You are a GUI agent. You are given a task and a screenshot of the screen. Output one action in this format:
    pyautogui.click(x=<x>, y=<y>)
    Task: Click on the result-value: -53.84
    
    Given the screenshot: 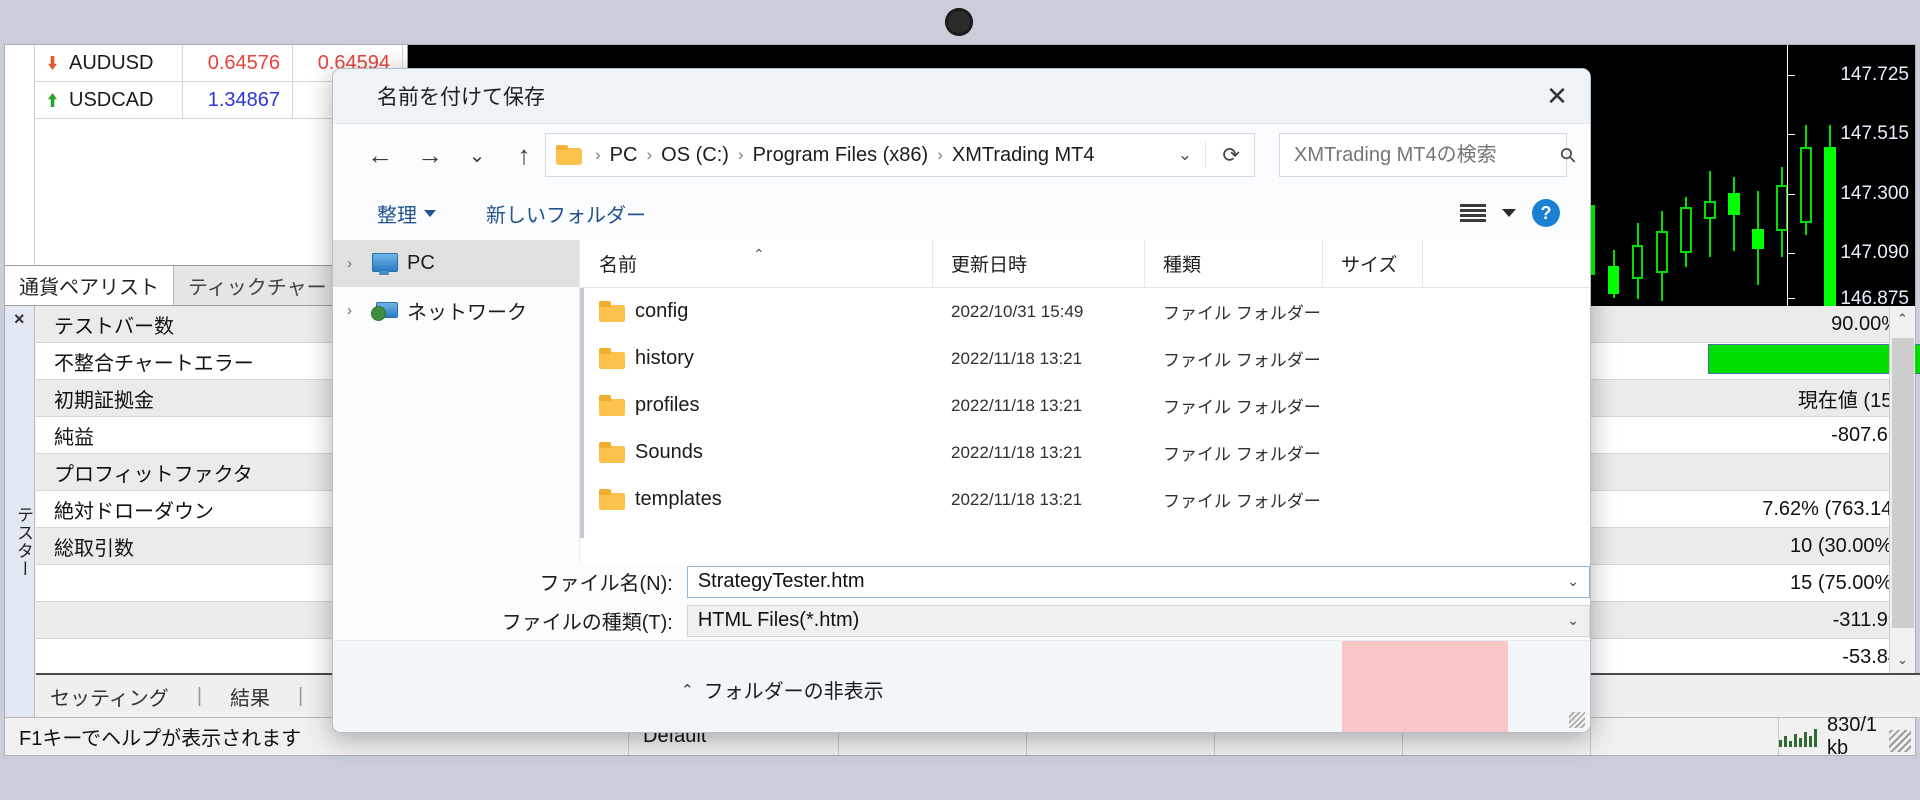 What is the action you would take?
    pyautogui.click(x=1870, y=656)
    